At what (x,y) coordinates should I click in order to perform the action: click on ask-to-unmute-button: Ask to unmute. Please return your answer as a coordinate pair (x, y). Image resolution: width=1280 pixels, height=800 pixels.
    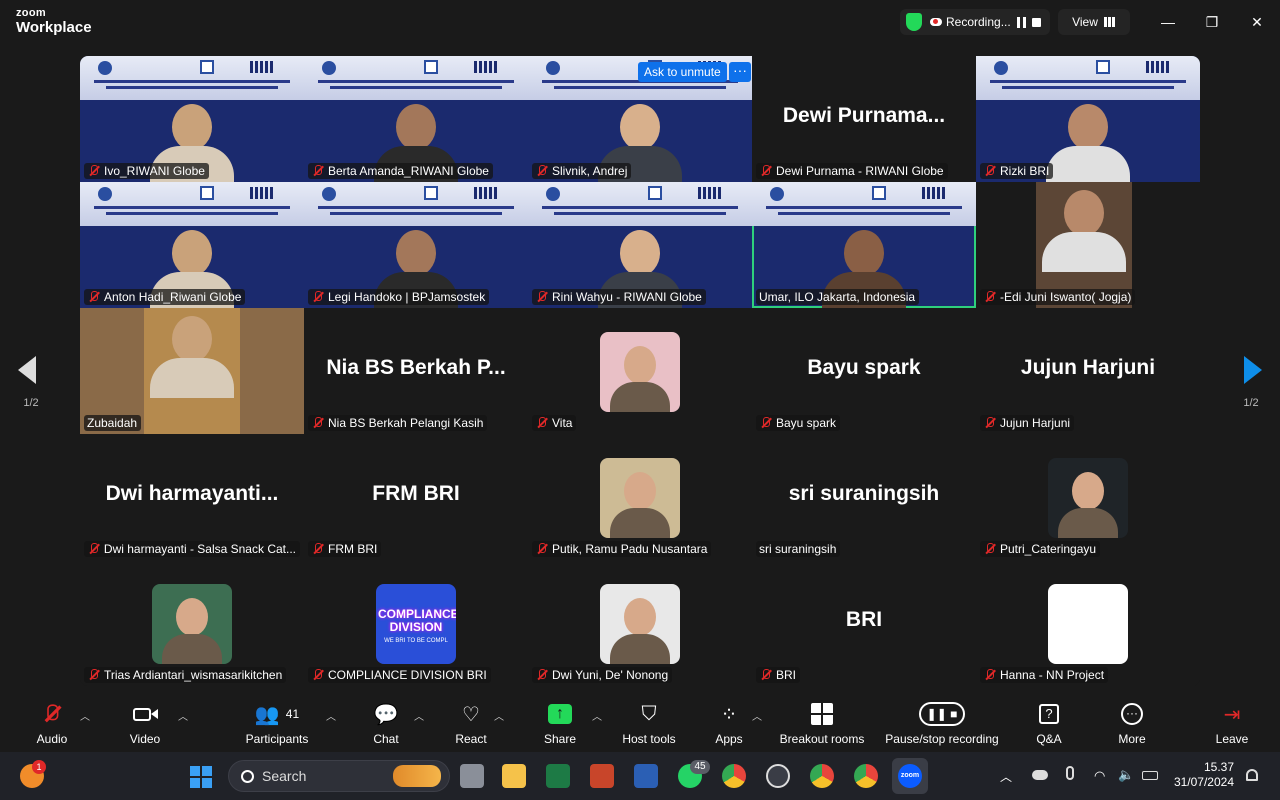
    Looking at the image, I should click on (682, 72).